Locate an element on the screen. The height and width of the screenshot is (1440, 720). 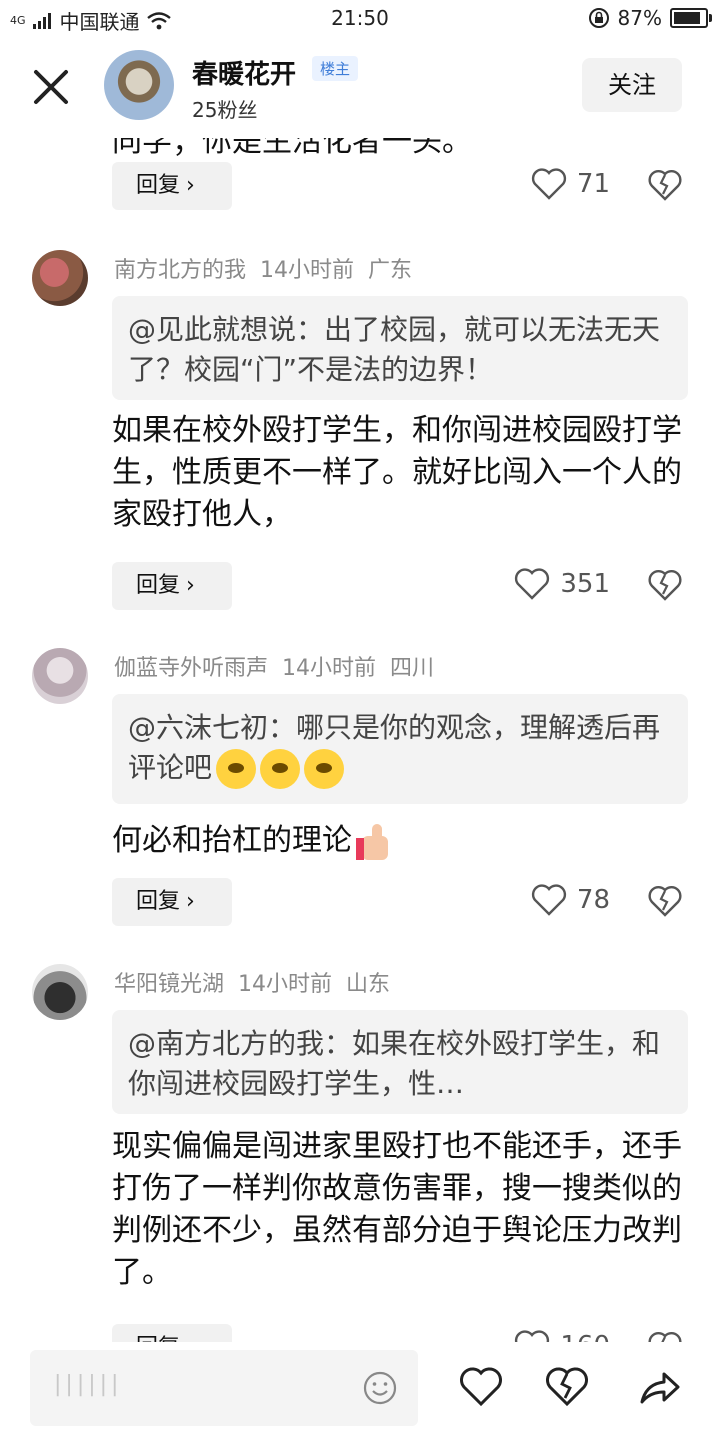
smiley-icon is located at coordinates (380, 1388).